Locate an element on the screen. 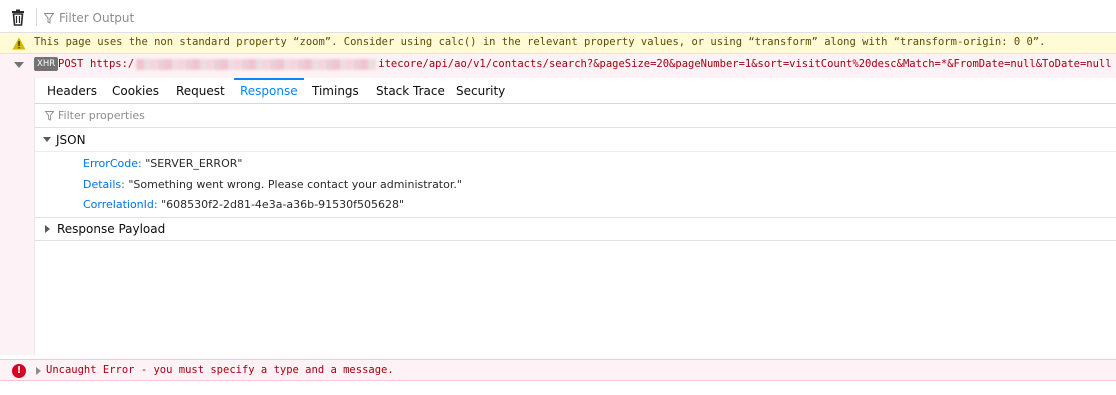 This screenshot has height=395, width=1116. trash-icon is located at coordinates (18, 17).